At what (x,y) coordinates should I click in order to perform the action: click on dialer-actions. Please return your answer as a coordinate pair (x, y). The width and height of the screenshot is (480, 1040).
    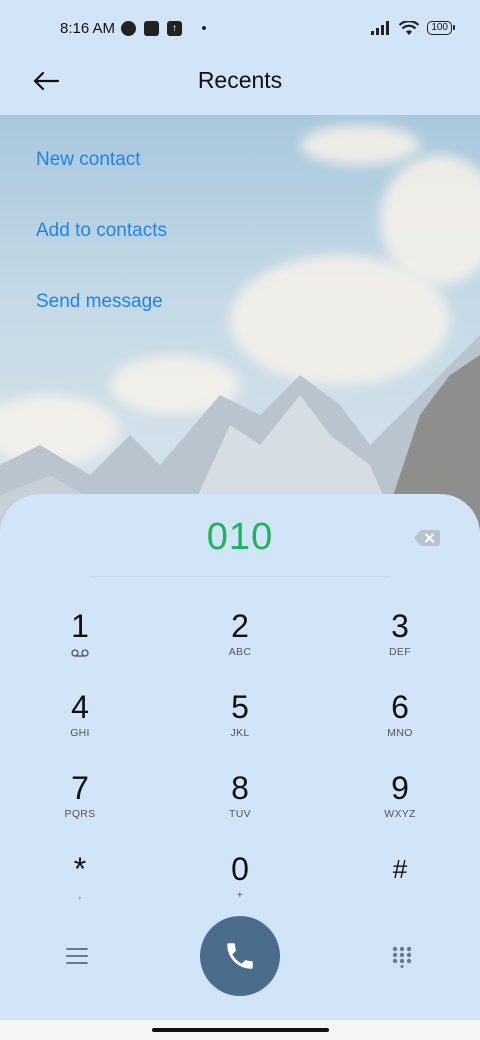
    Looking at the image, I should click on (240, 959).